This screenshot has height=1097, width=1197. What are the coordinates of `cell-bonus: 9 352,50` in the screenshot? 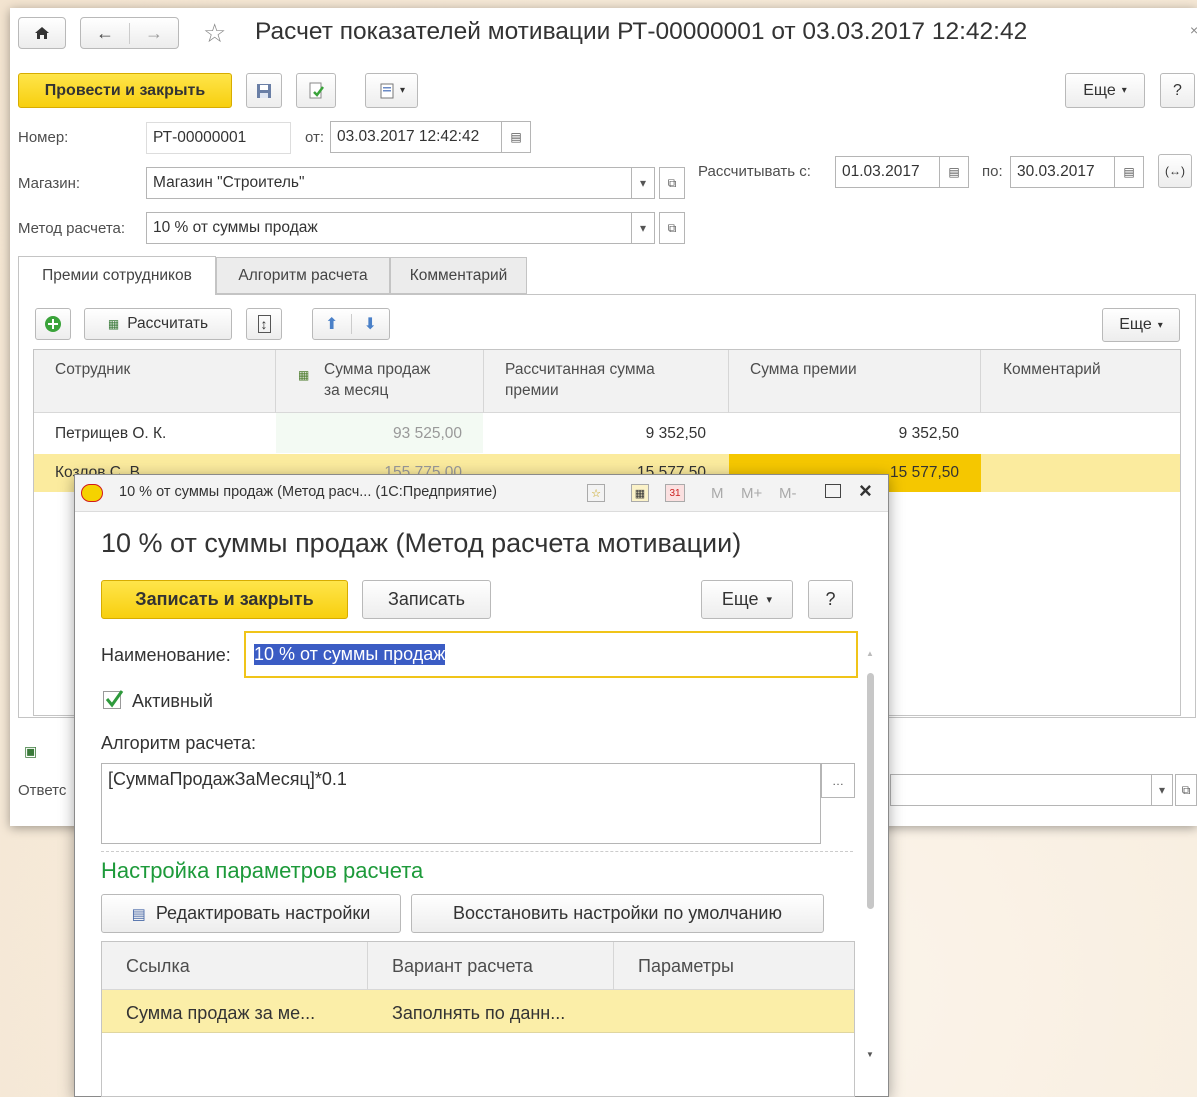 It's located at (928, 433).